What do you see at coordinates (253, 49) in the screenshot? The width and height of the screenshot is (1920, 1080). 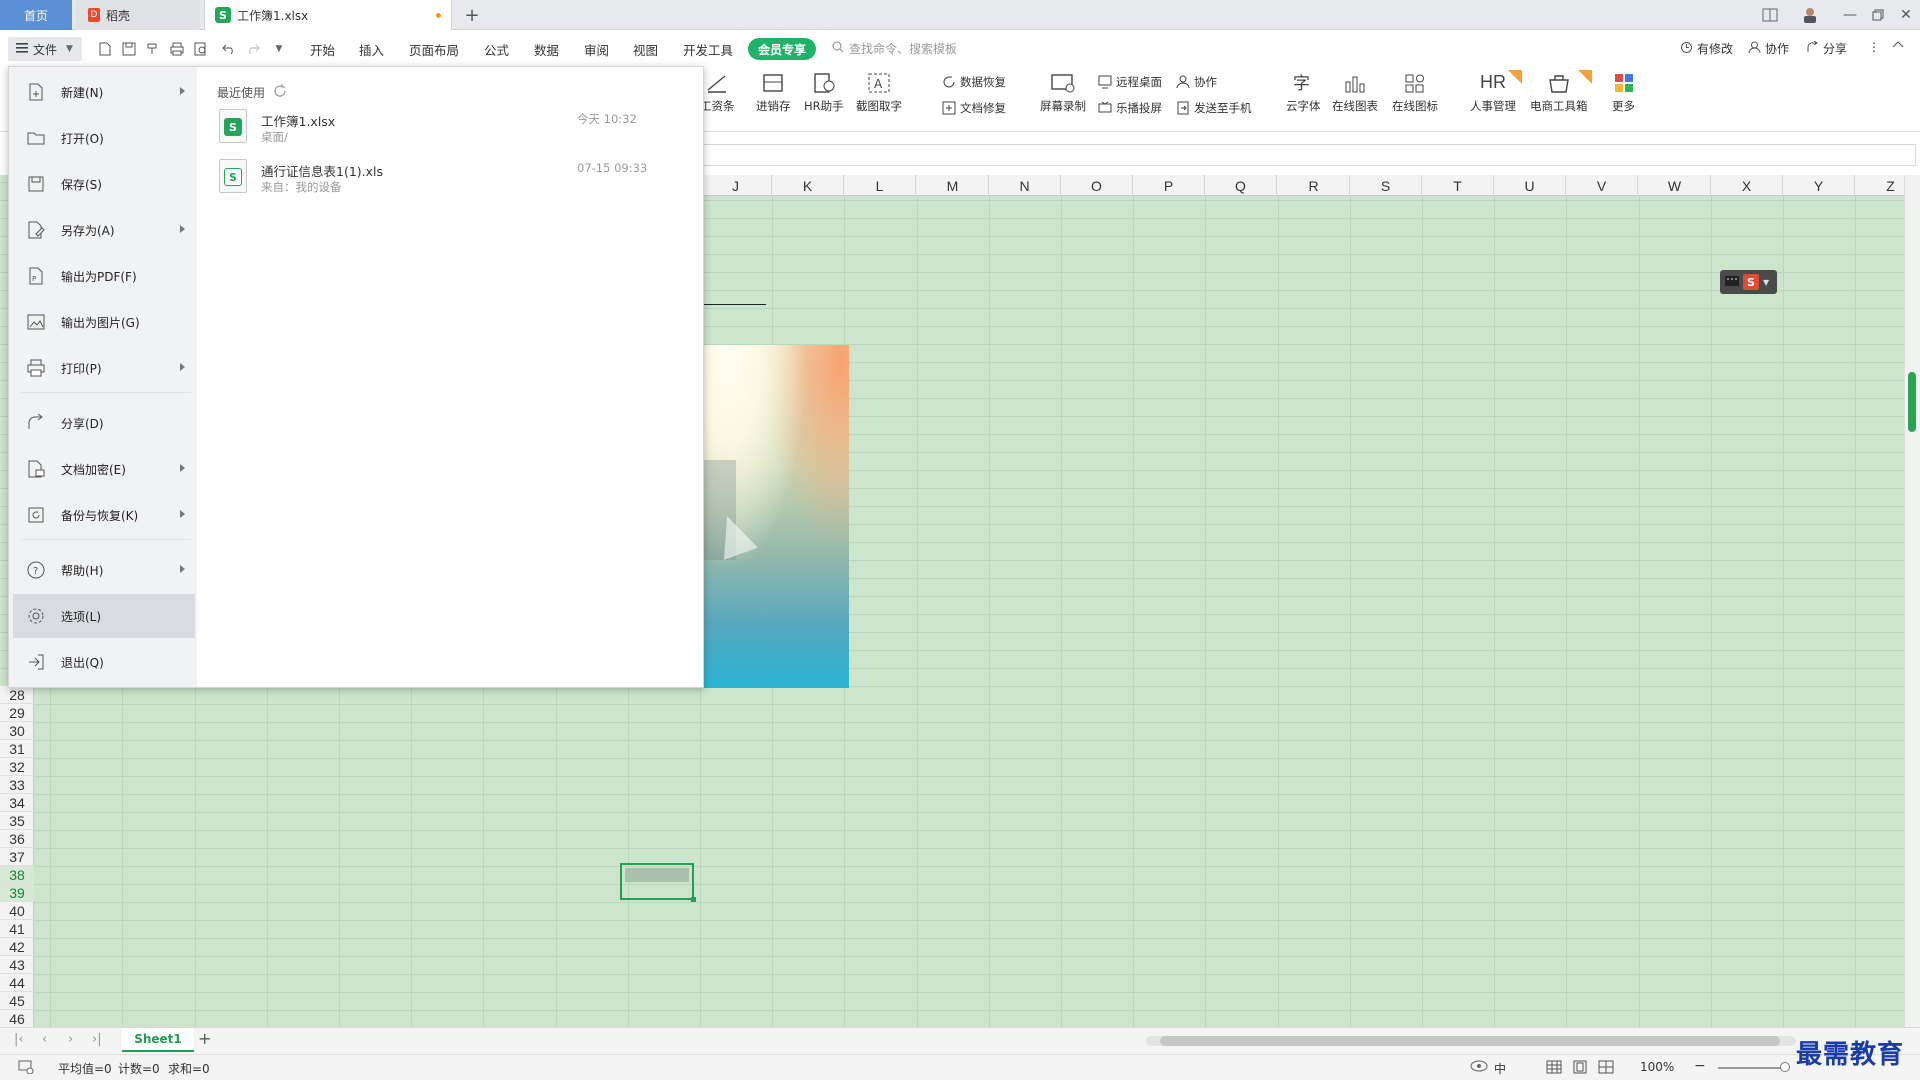 I see `redo-icon` at bounding box center [253, 49].